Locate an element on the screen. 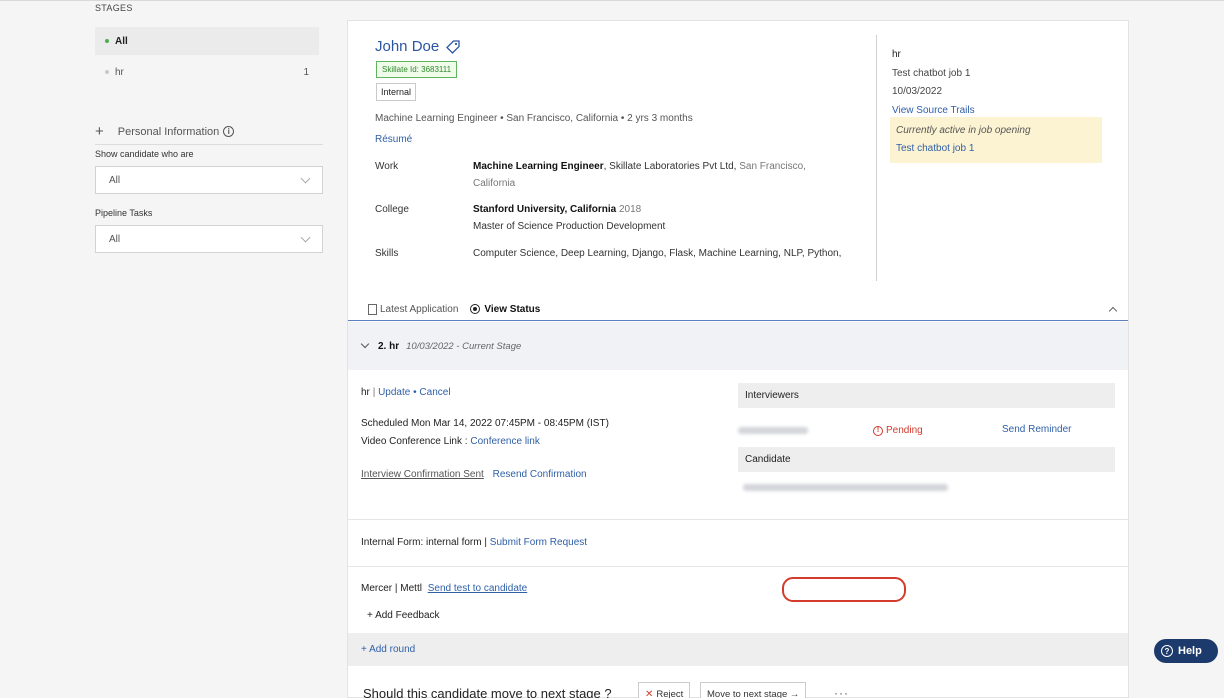 Image resolution: width=1224 pixels, height=698 pixels. vertical-divider is located at coordinates (876, 158).